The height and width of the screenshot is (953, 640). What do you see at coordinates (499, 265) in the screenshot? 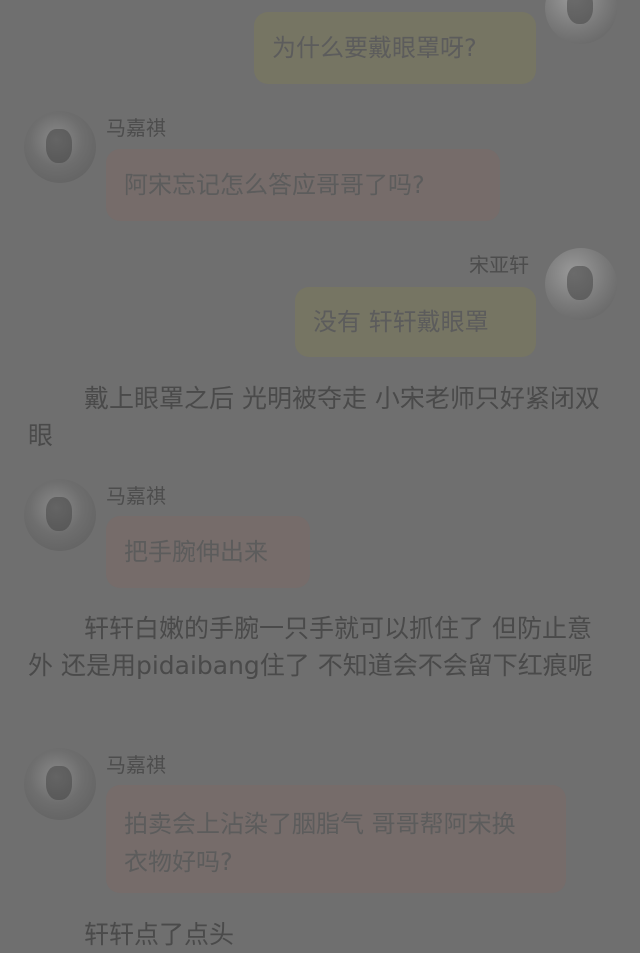
I see `sender-name: 宋亚轩` at bounding box center [499, 265].